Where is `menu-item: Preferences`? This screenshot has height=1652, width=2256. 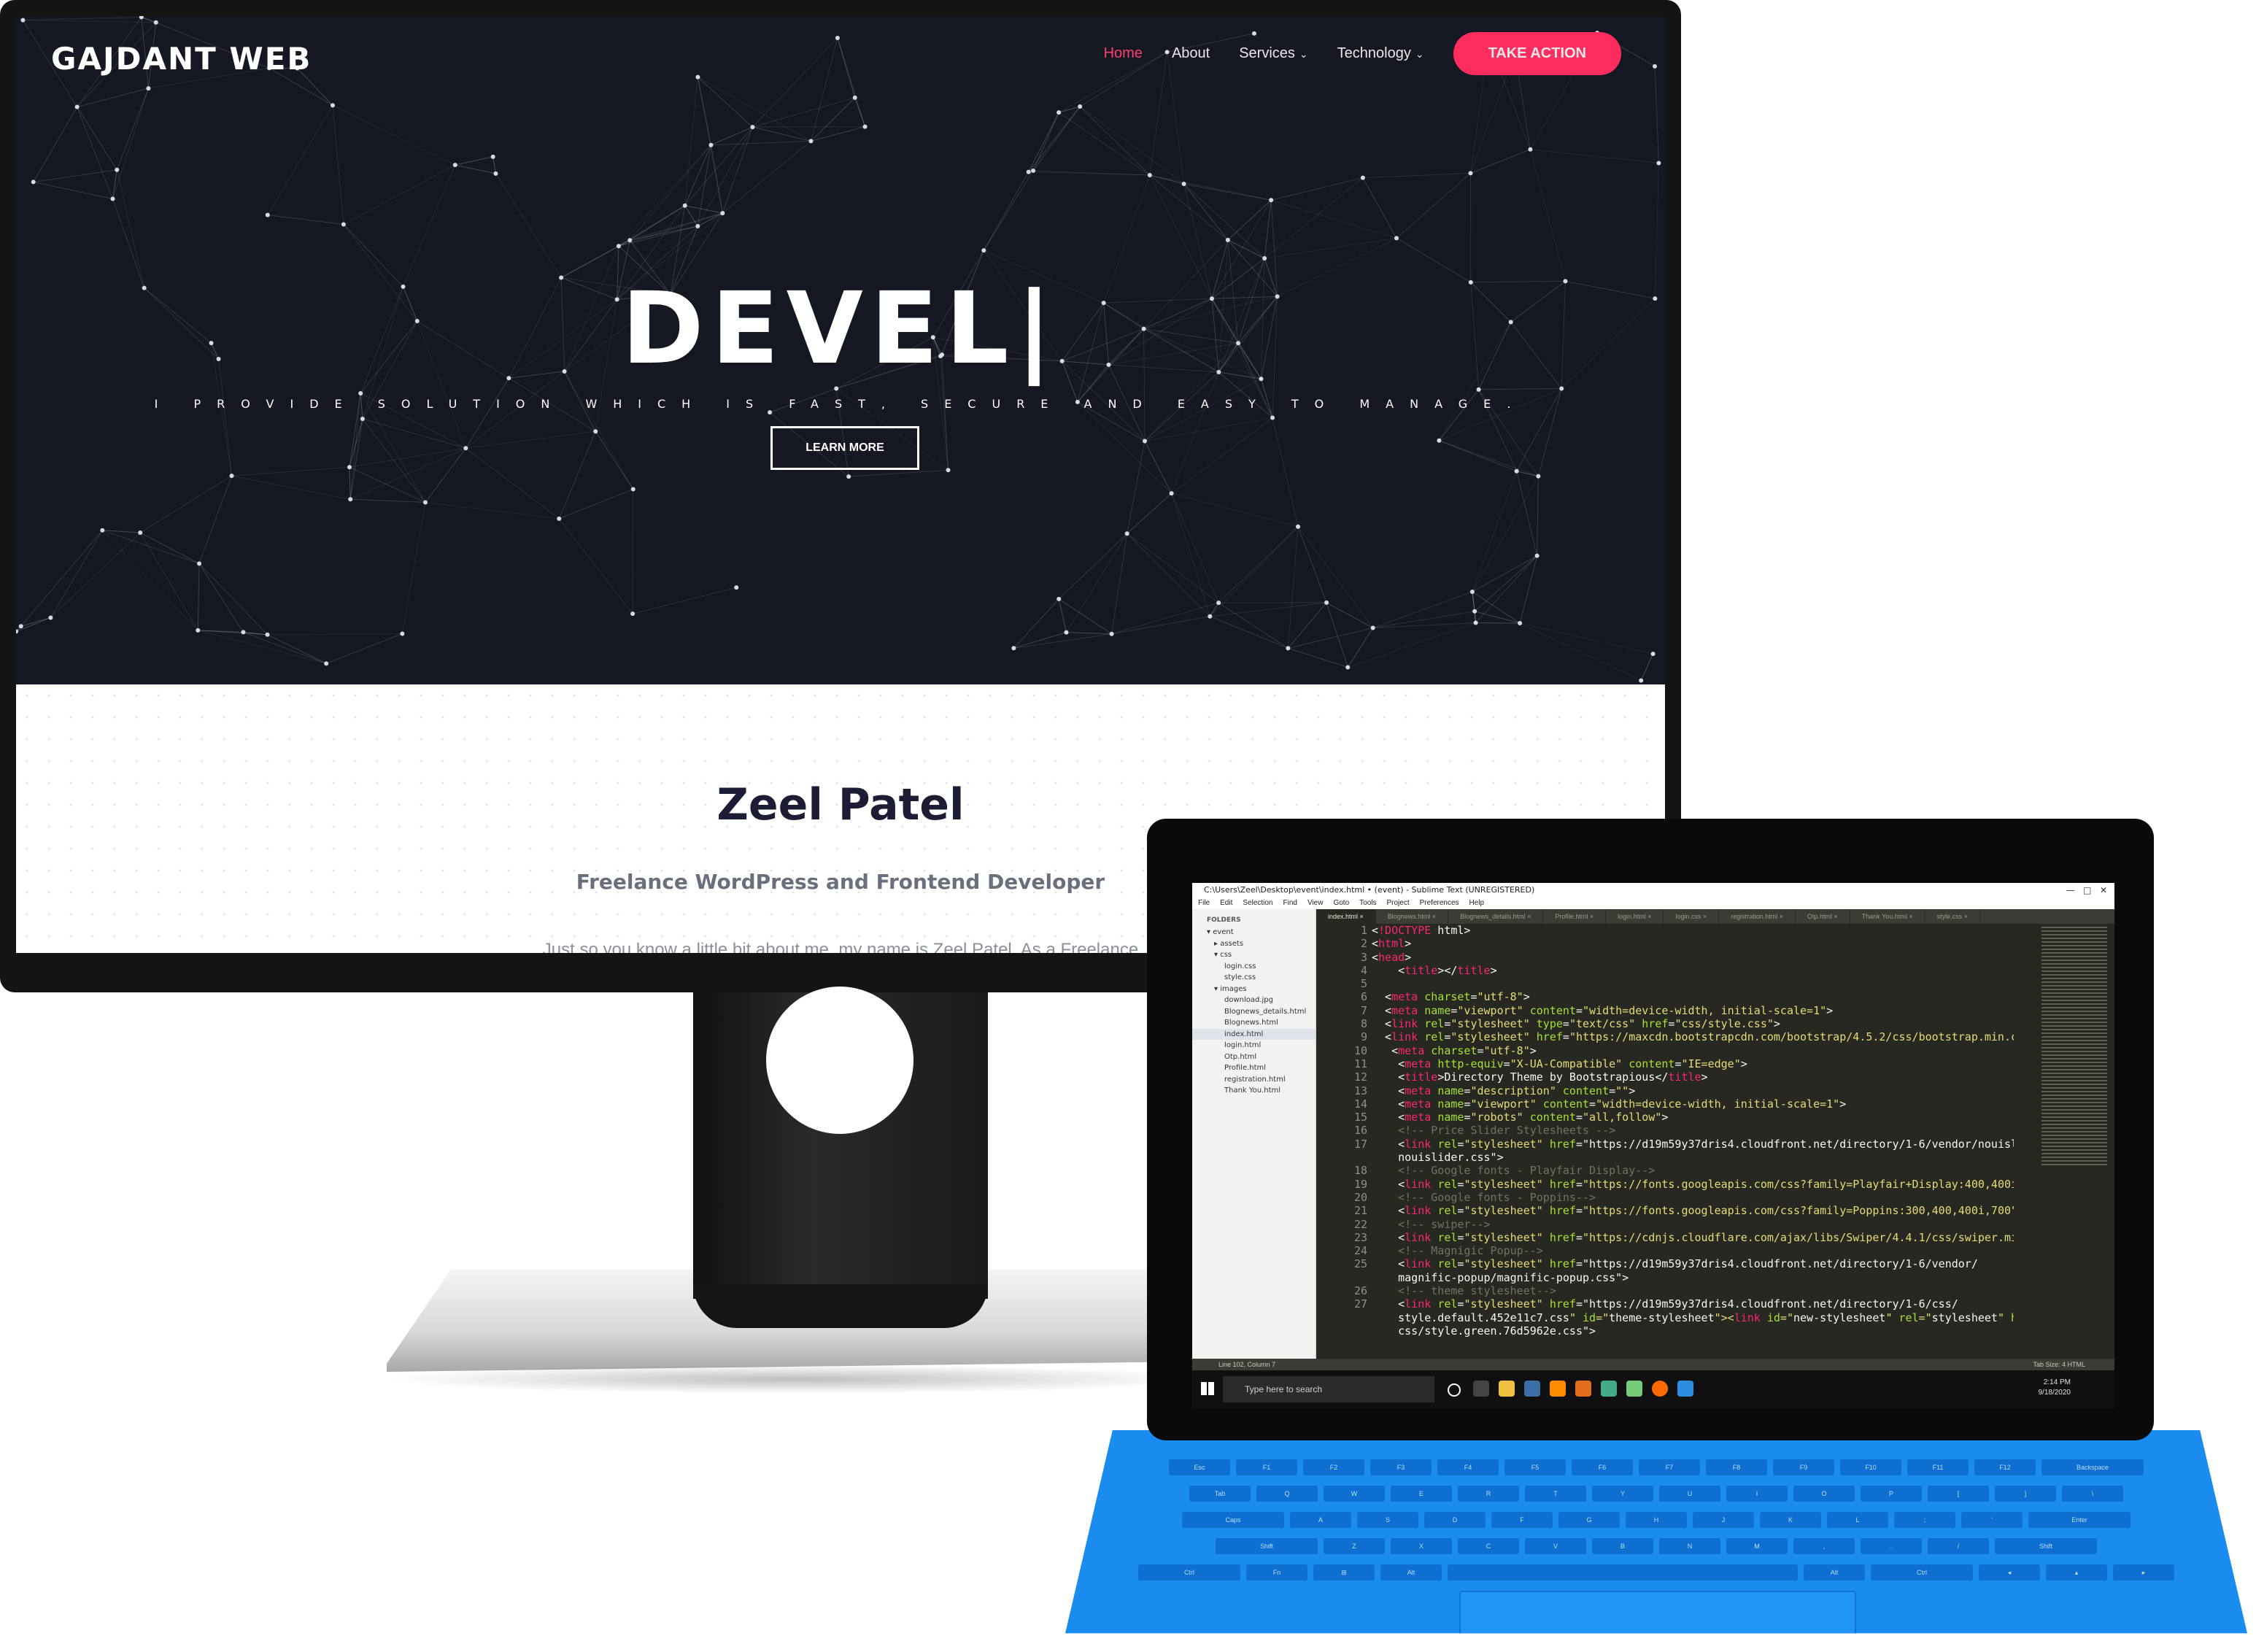 menu-item: Preferences is located at coordinates (1439, 903).